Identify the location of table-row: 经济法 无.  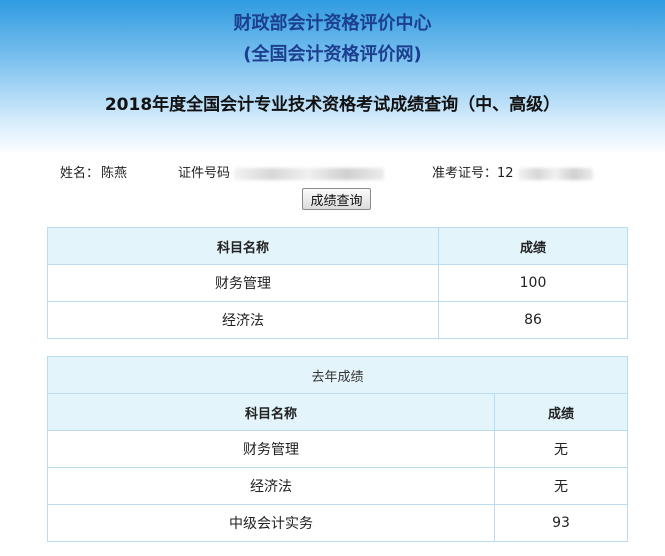
(338, 486).